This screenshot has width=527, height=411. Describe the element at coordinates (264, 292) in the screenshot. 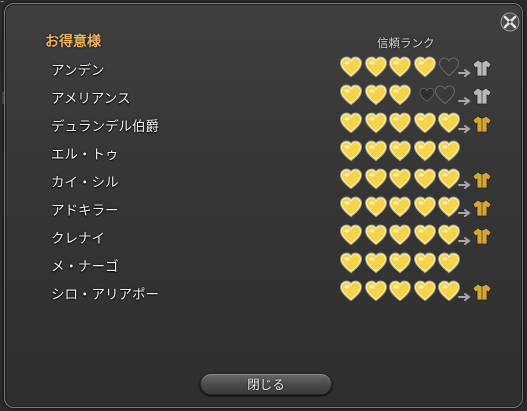

I see `client-row: シロ・アリアポー` at that location.